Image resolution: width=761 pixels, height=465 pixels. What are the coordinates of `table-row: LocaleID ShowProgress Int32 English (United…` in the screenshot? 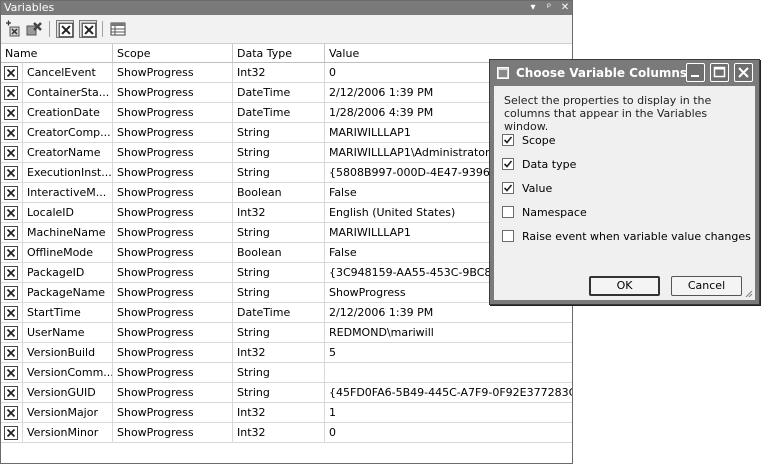 It's located at (286, 213).